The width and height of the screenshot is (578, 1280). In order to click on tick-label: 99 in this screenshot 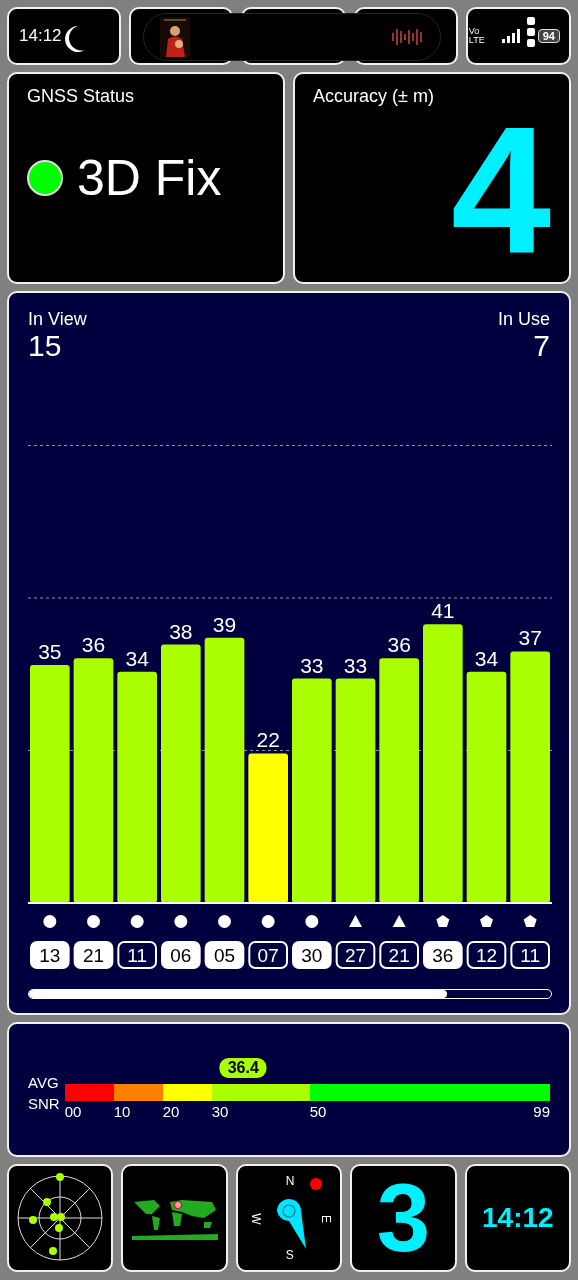, I will do `click(541, 1111)`.